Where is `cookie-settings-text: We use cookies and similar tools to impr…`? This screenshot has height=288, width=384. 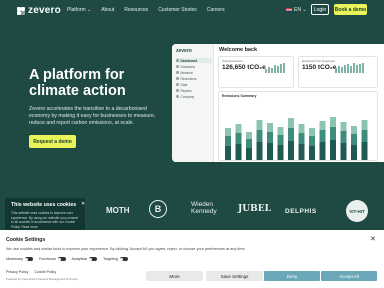
cookie-settings-text: We use cookies and similar tools to impr… is located at coordinates (126, 249).